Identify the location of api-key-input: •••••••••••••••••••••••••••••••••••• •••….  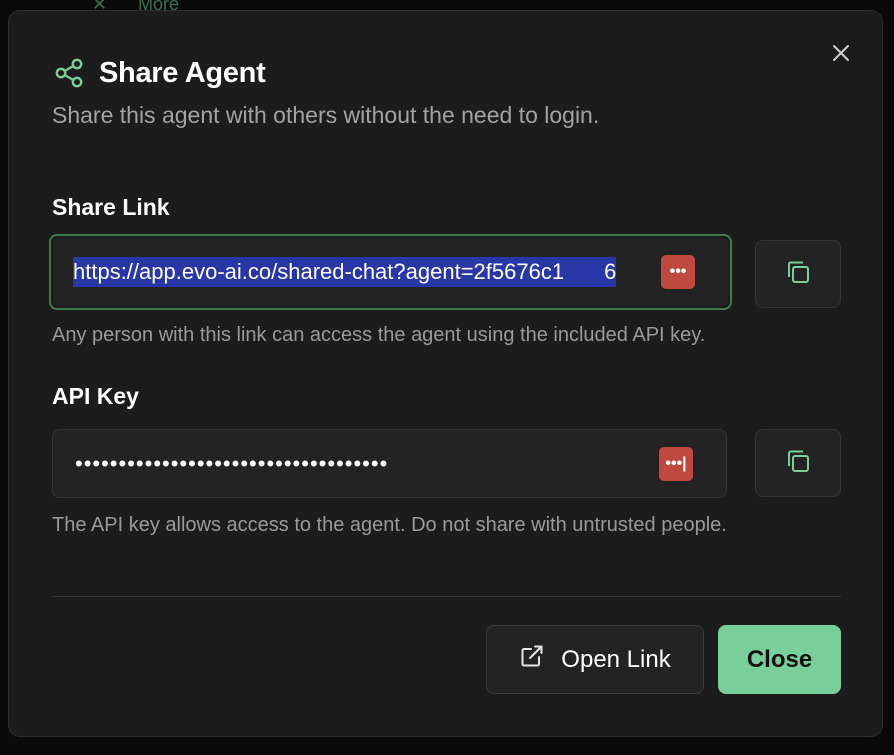
(389, 463).